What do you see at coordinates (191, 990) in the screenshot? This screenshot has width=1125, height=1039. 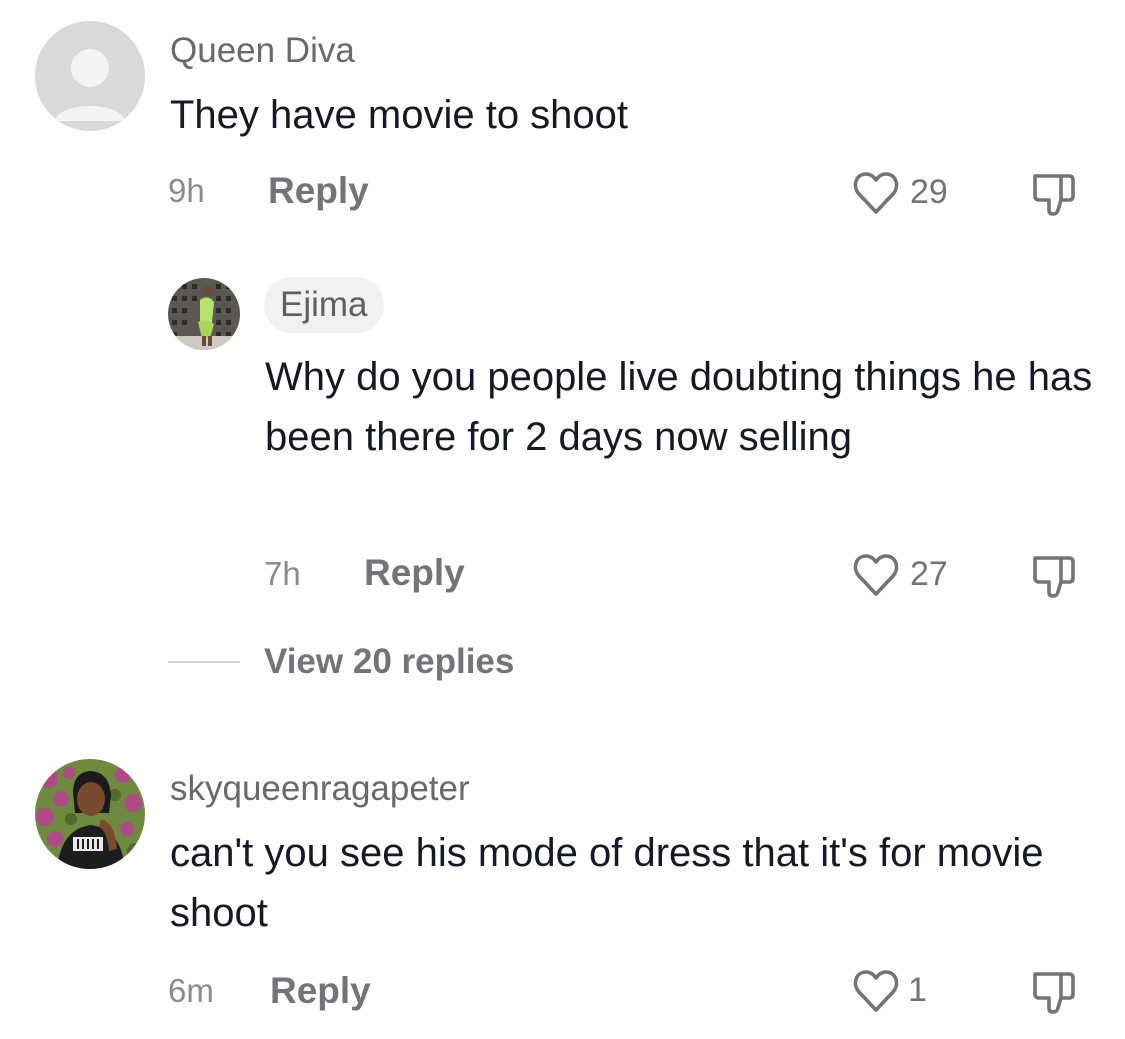 I see `comment-timestamp: 6m` at bounding box center [191, 990].